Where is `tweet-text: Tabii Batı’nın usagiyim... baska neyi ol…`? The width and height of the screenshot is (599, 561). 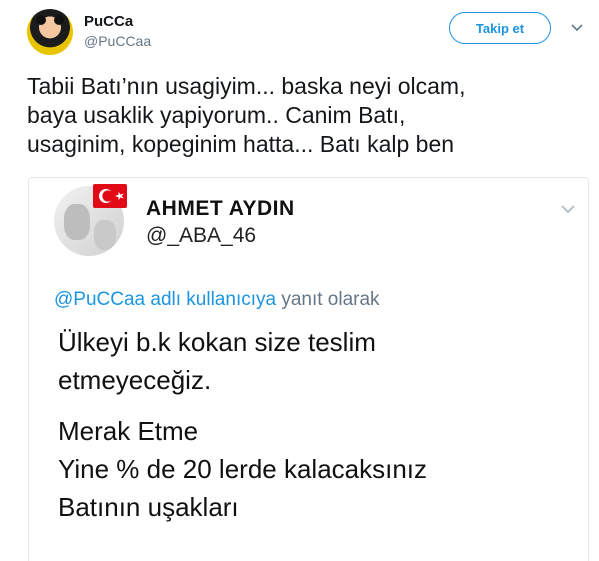
tweet-text: Tabii Batı’nın usagiyim... baska neyi ol… is located at coordinates (246, 115).